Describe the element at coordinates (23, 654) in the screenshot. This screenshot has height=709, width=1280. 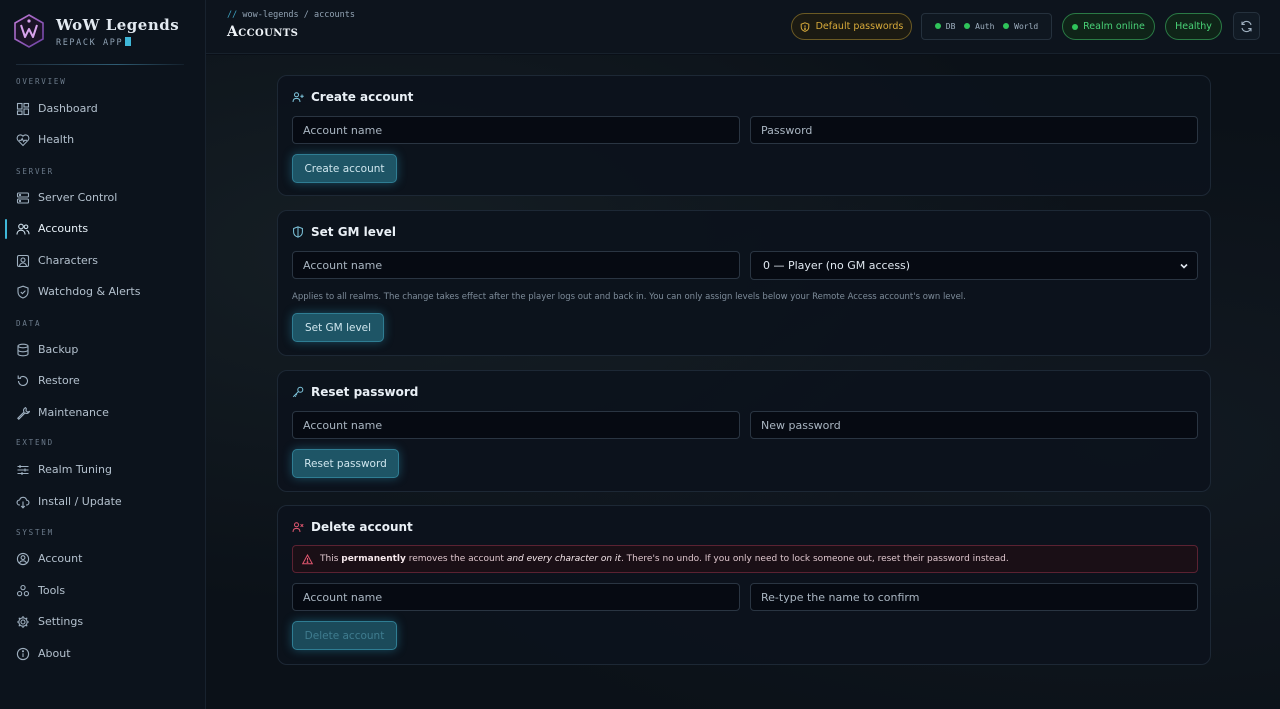
I see `info-icon` at that location.